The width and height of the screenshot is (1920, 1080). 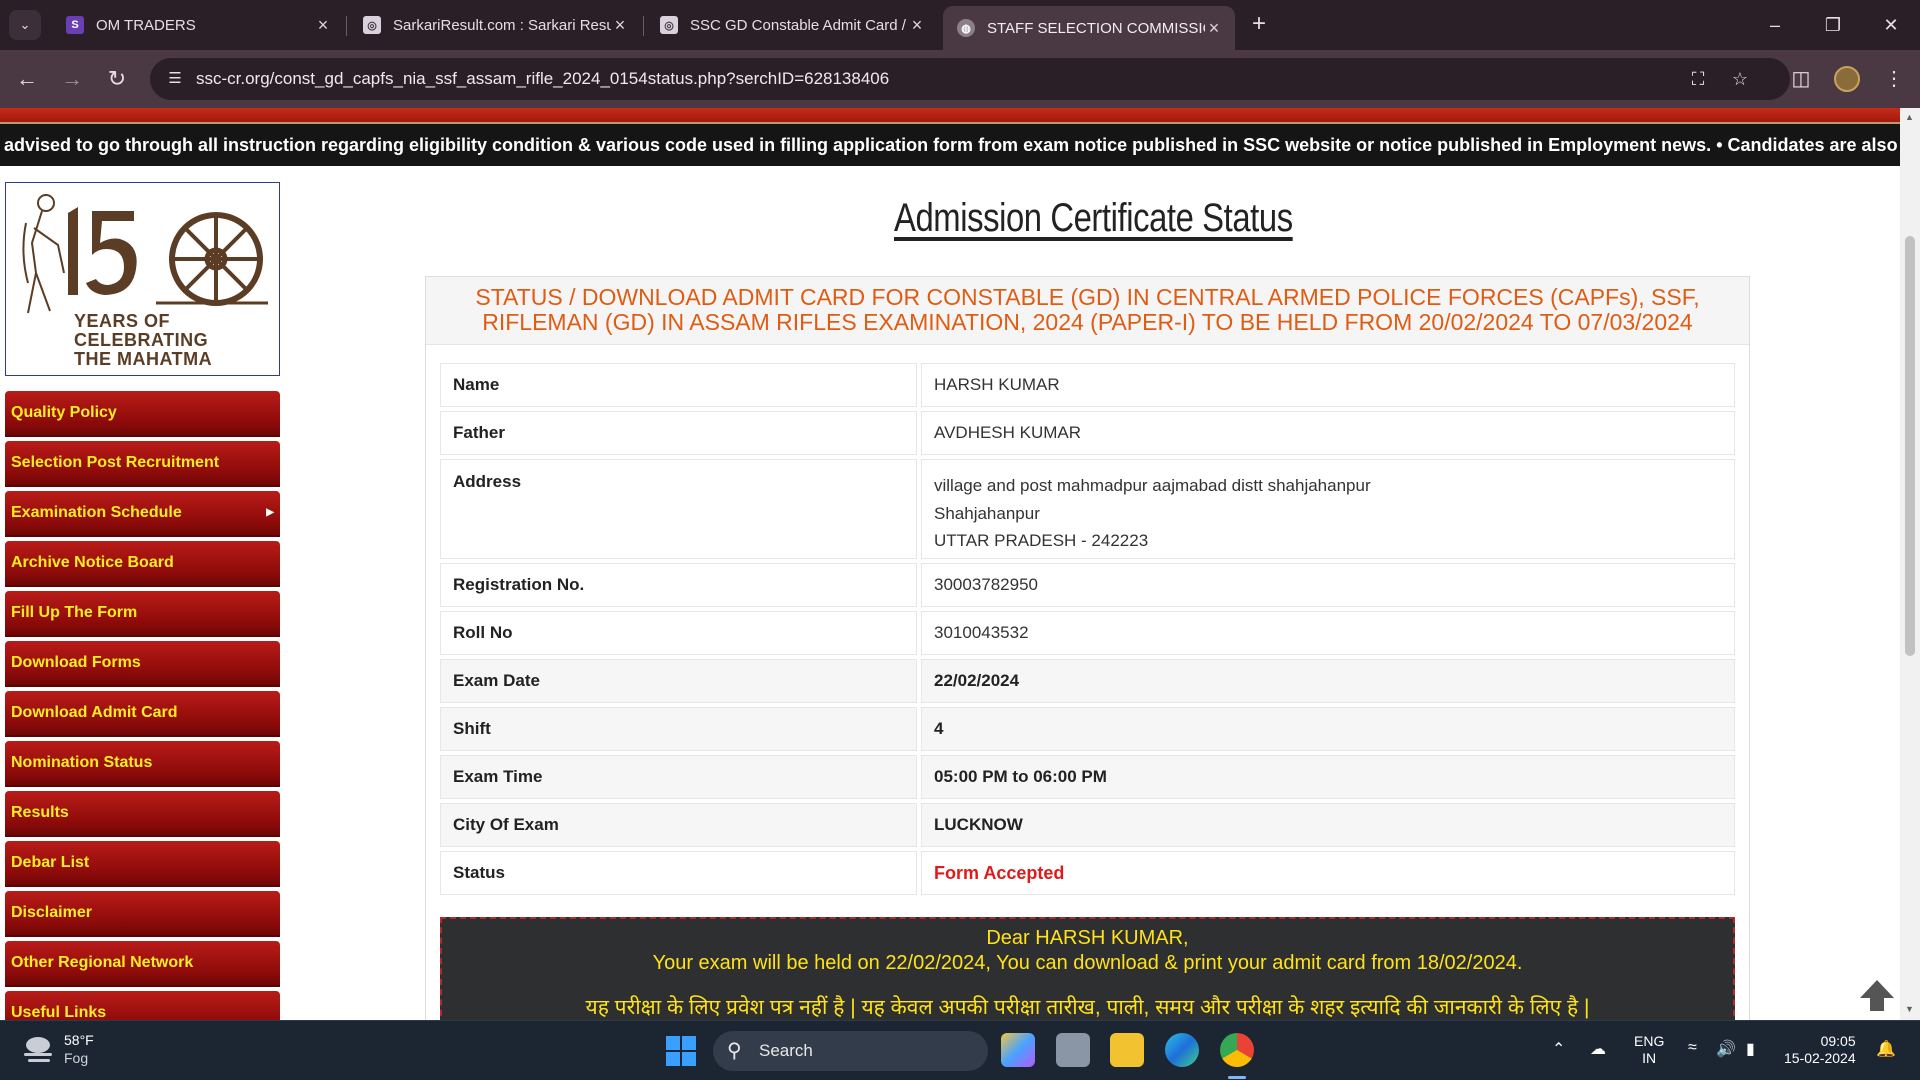 I want to click on onedrive-cloud-icon: ☁, so click(x=1598, y=1049).